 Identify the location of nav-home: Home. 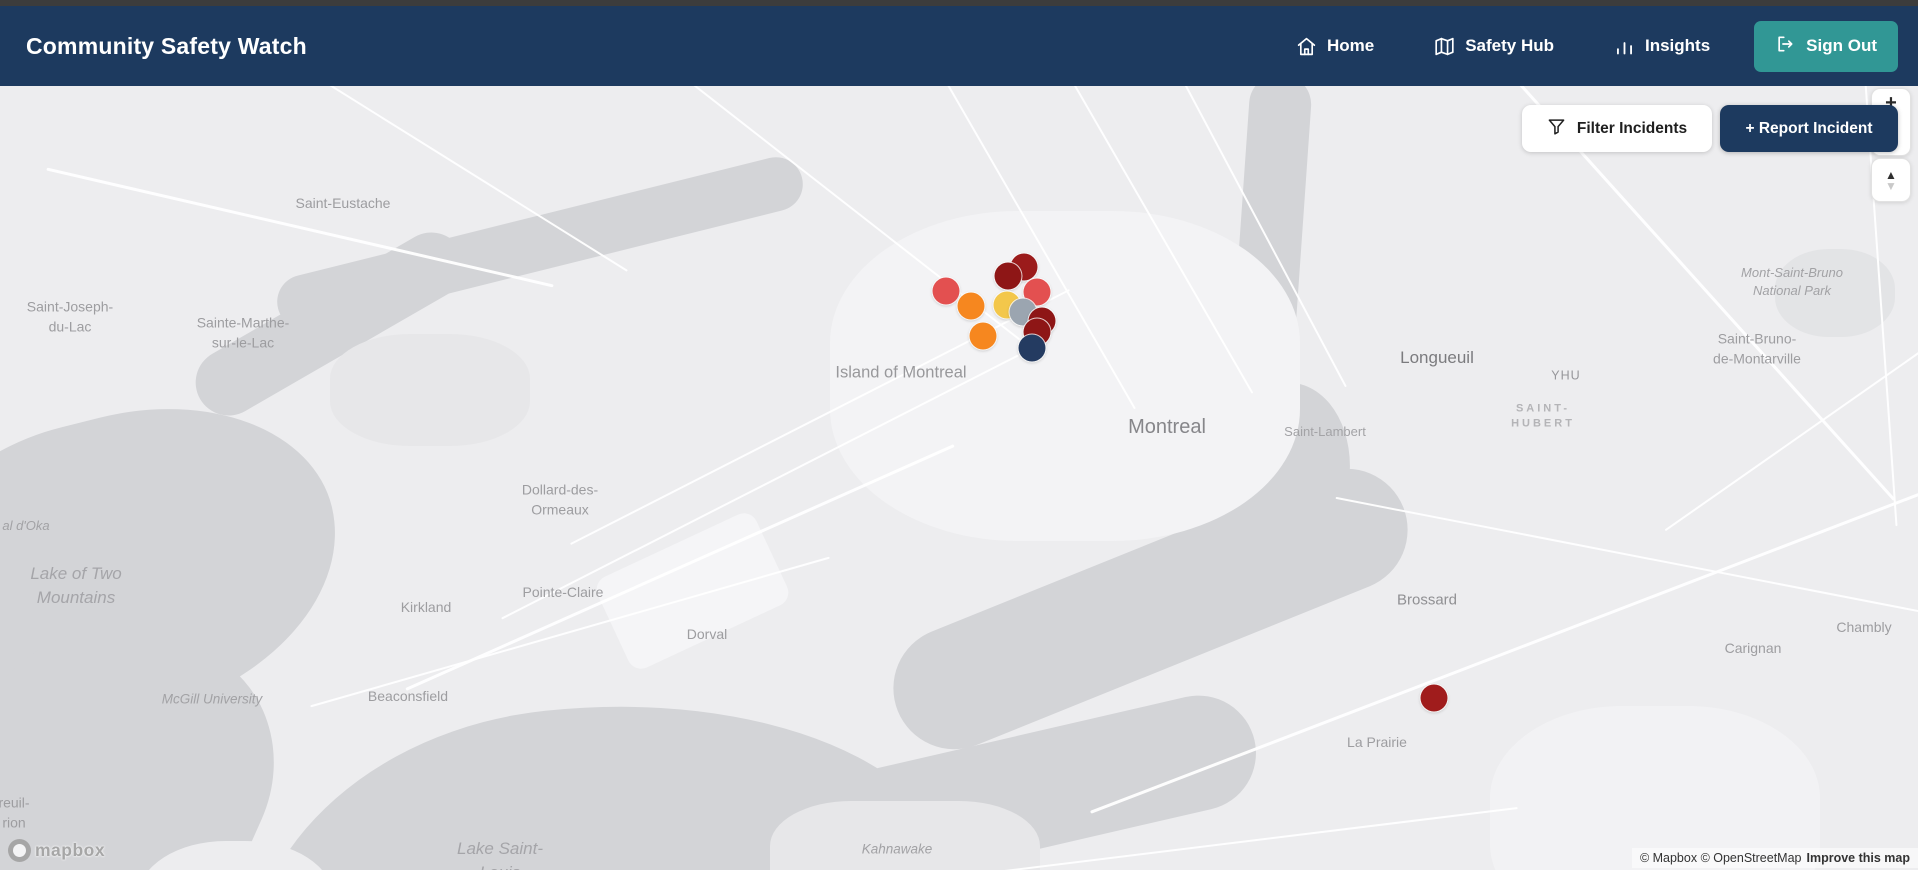
(1335, 46).